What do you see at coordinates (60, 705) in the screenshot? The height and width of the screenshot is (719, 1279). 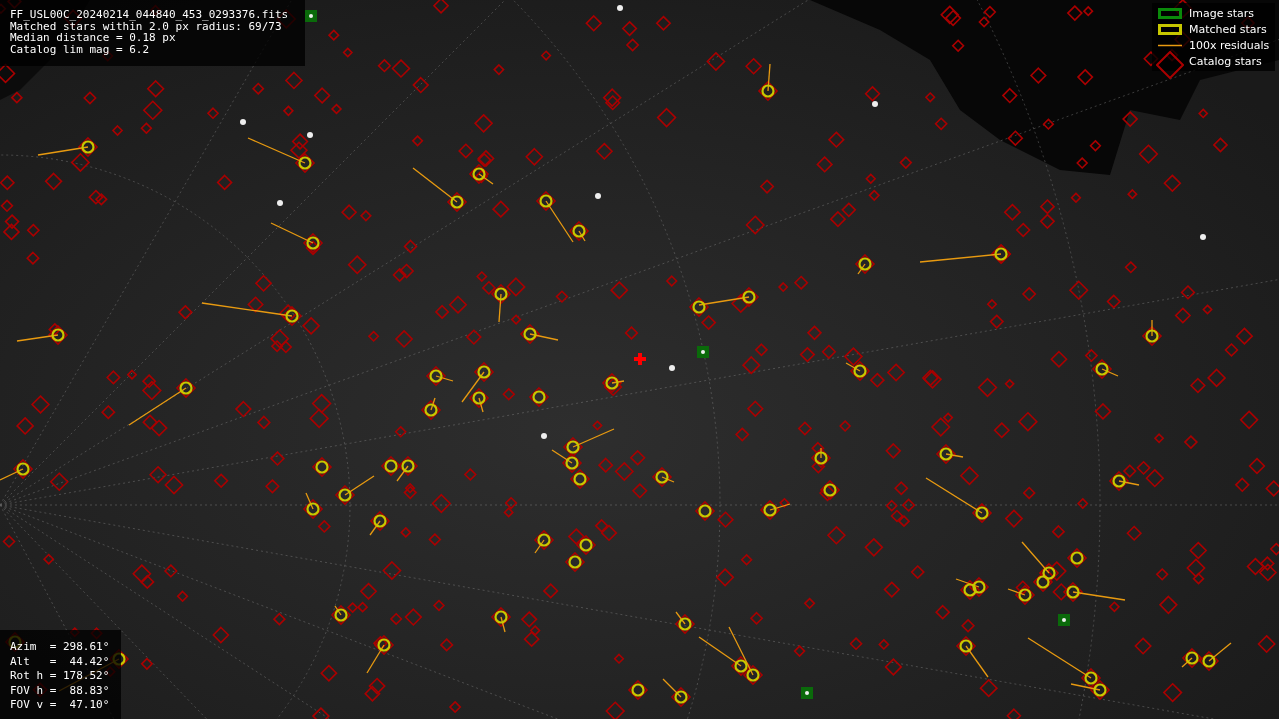 I see `pointing-line: FOV v = 47.10°` at bounding box center [60, 705].